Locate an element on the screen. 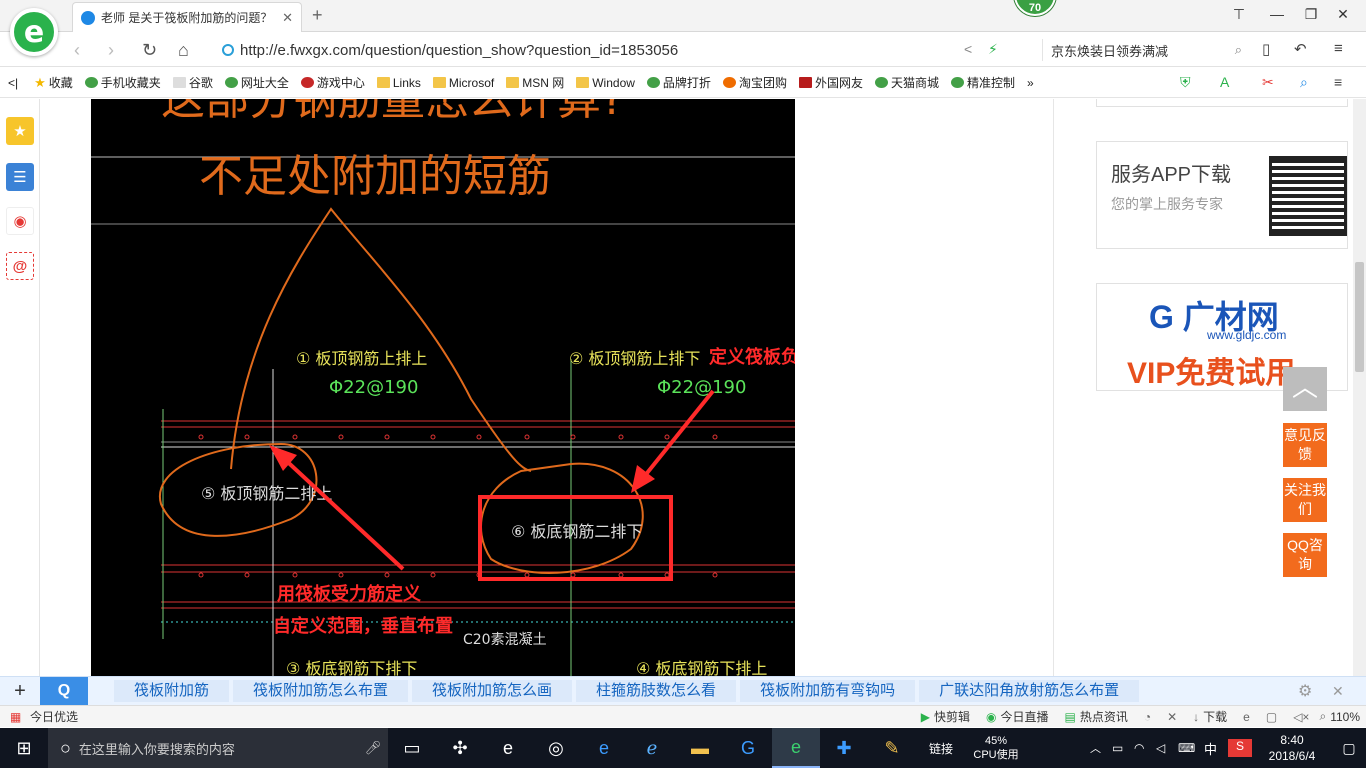 The height and width of the screenshot is (768, 1366). favorites-star-icon: ★ is located at coordinates (20, 131).